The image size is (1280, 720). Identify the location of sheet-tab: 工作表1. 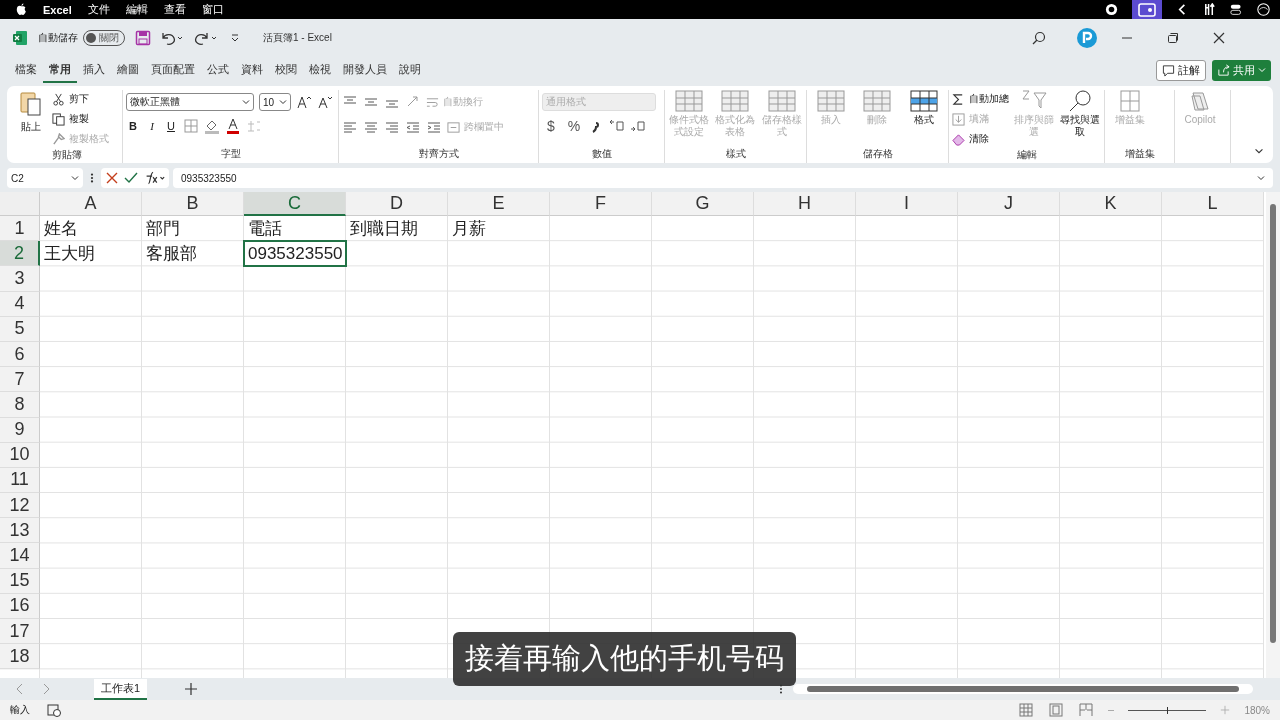
(121, 689).